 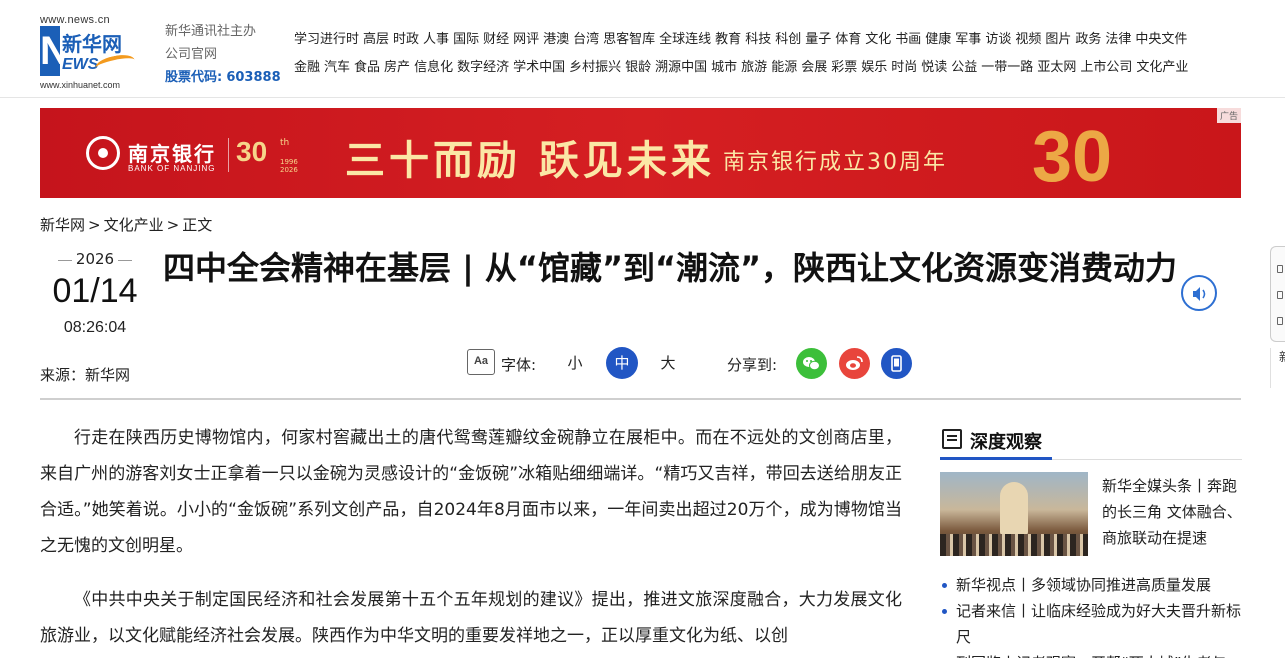 I want to click on font-size-medium-button: 中, so click(x=622, y=363).